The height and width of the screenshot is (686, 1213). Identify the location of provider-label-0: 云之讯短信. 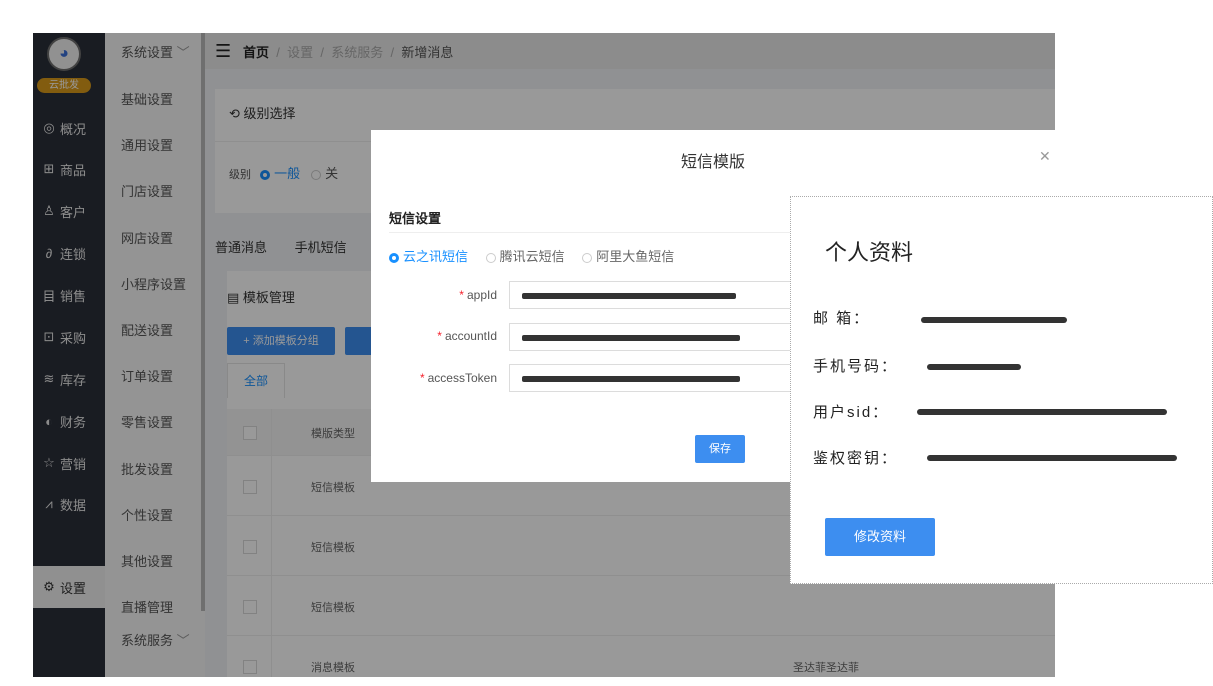
(435, 256).